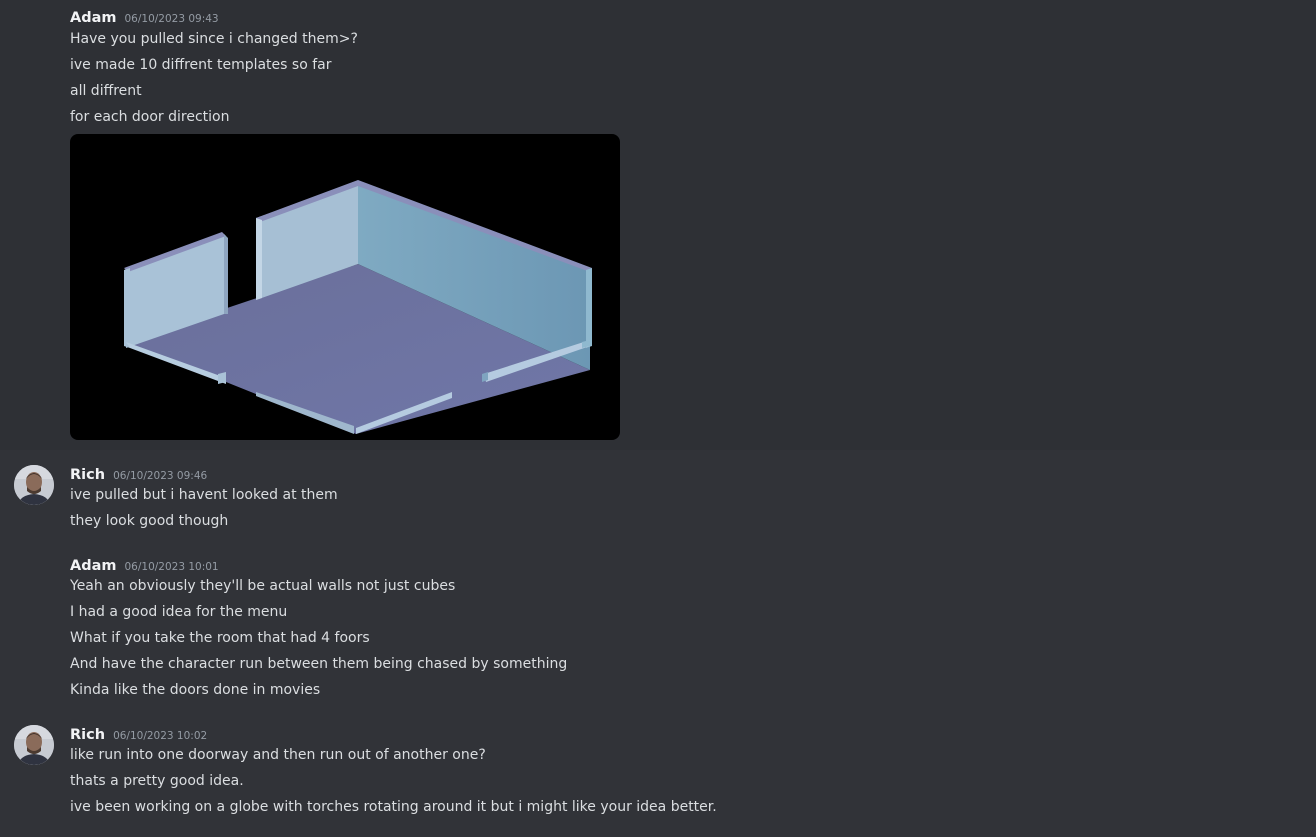  Describe the element at coordinates (214, 39) in the screenshot. I see `message-text: Have you pulled since i changed them>?` at that location.